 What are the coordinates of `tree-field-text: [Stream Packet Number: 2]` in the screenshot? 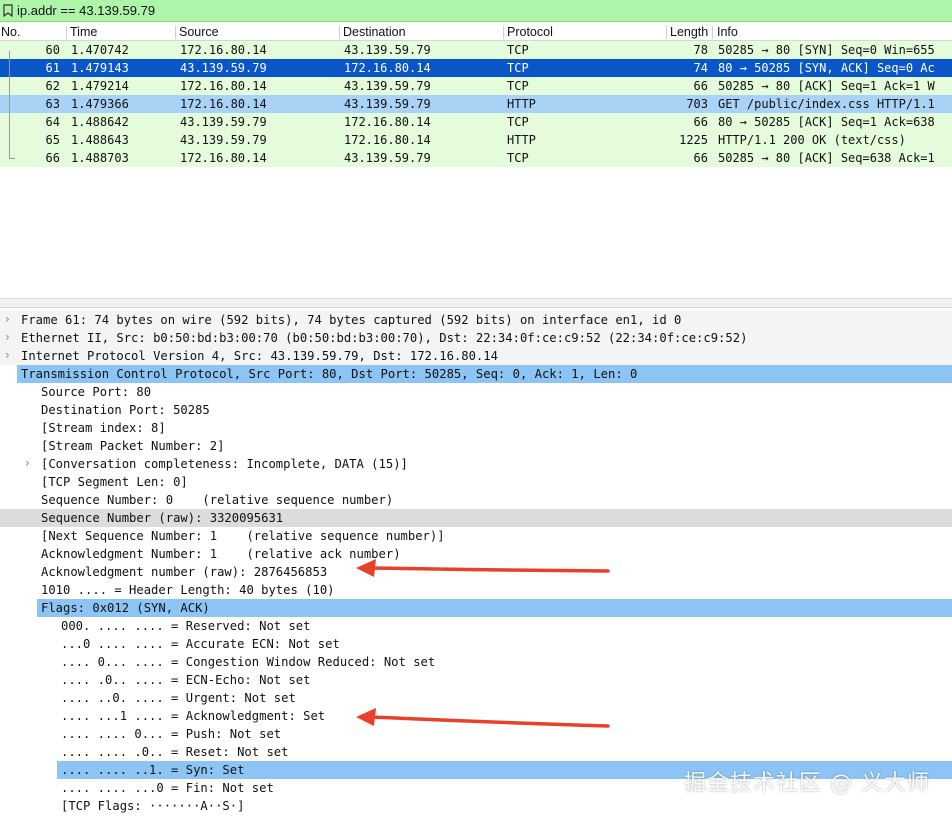 It's located at (133, 446).